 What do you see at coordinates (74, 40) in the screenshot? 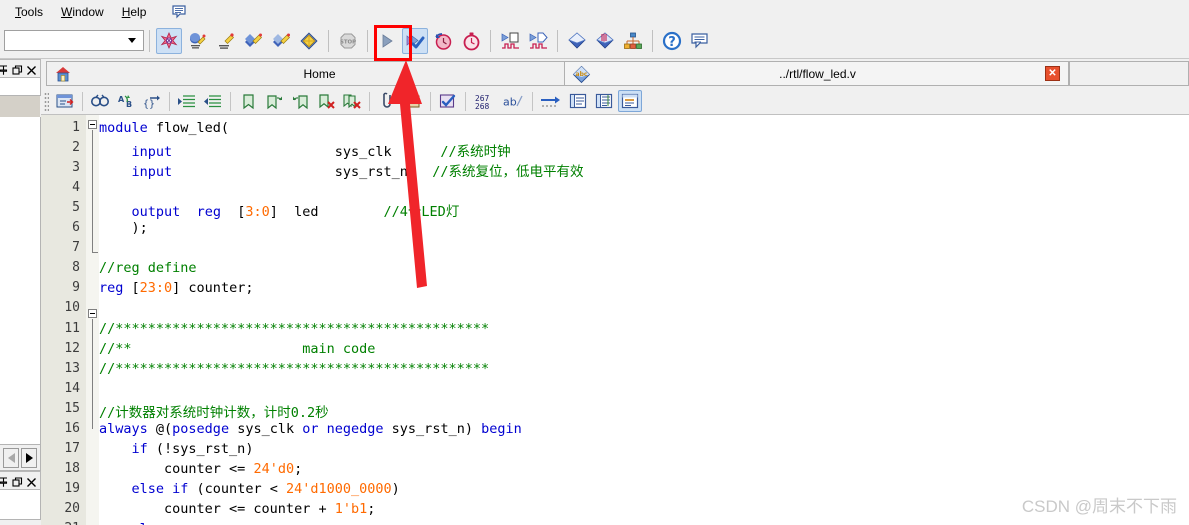
I see `library-combo` at bounding box center [74, 40].